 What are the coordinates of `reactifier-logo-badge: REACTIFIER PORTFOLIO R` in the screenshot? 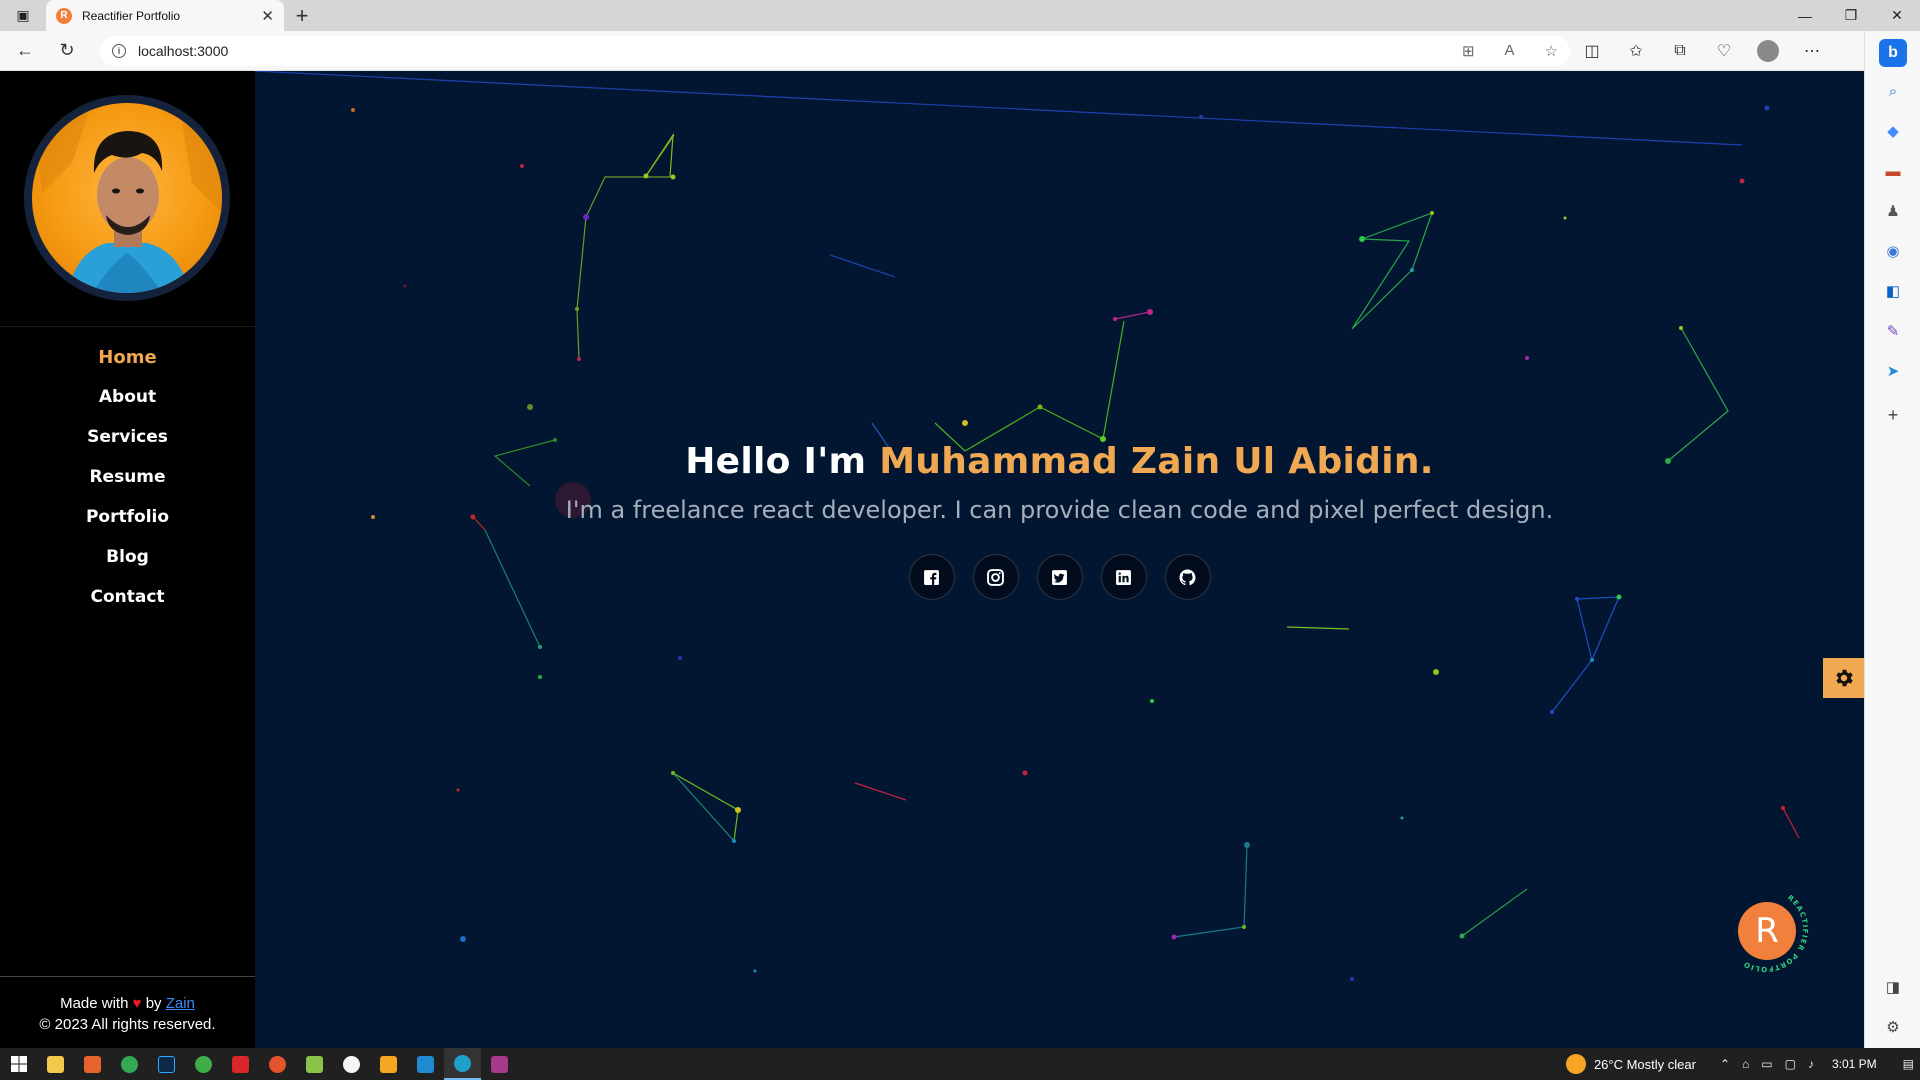 It's located at (1765, 929).